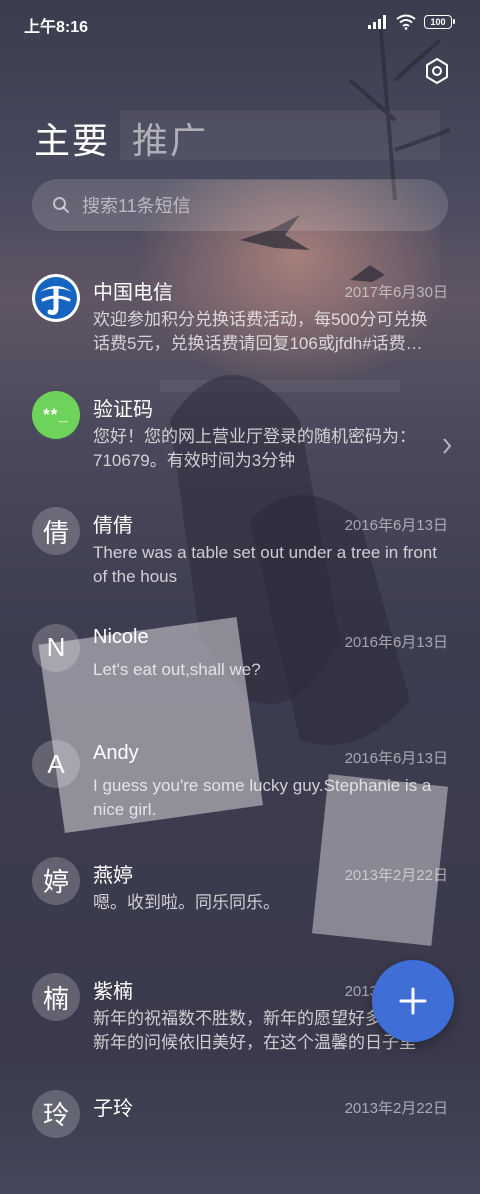 This screenshot has height=1194, width=480. What do you see at coordinates (136, 205) in the screenshot?
I see `search-placeholder: 搜索11条短信` at bounding box center [136, 205].